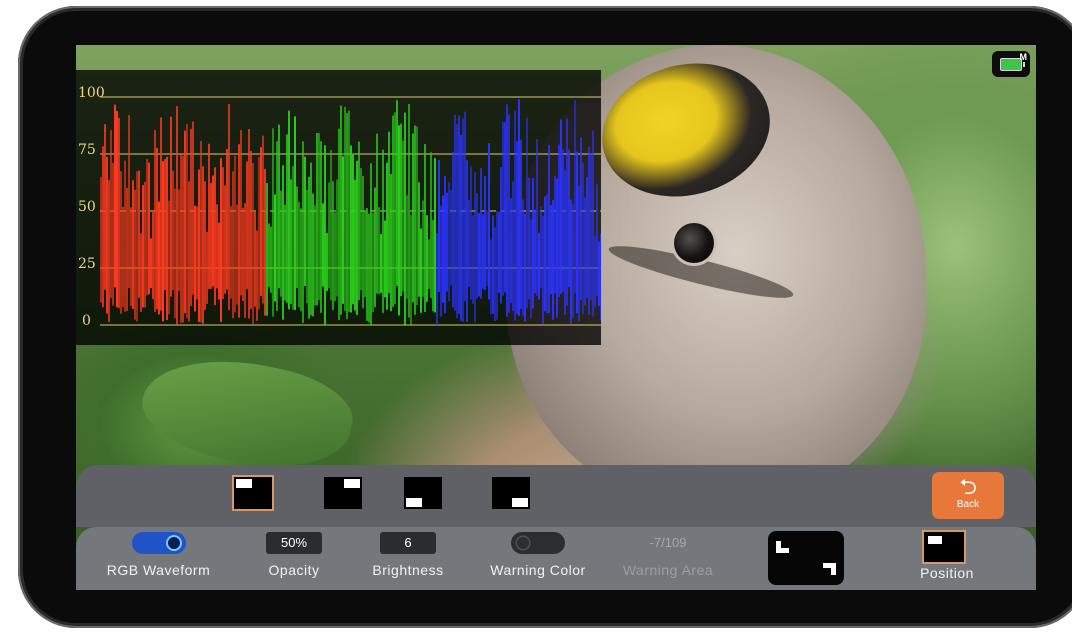  What do you see at coordinates (253, 493) in the screenshot?
I see `position-option-top-left` at bounding box center [253, 493].